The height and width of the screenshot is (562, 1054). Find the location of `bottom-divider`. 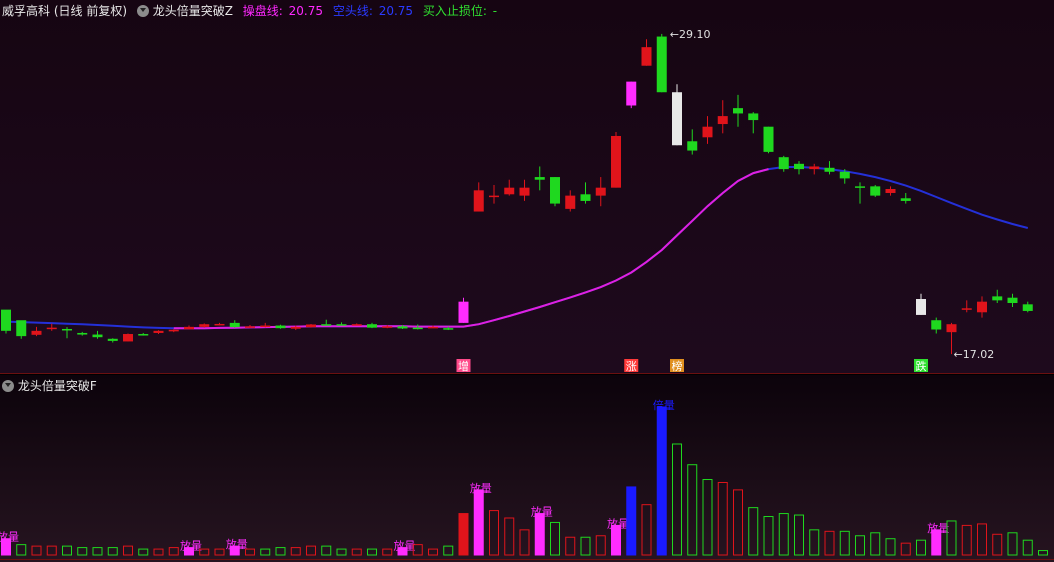

bottom-divider is located at coordinates (527, 559).